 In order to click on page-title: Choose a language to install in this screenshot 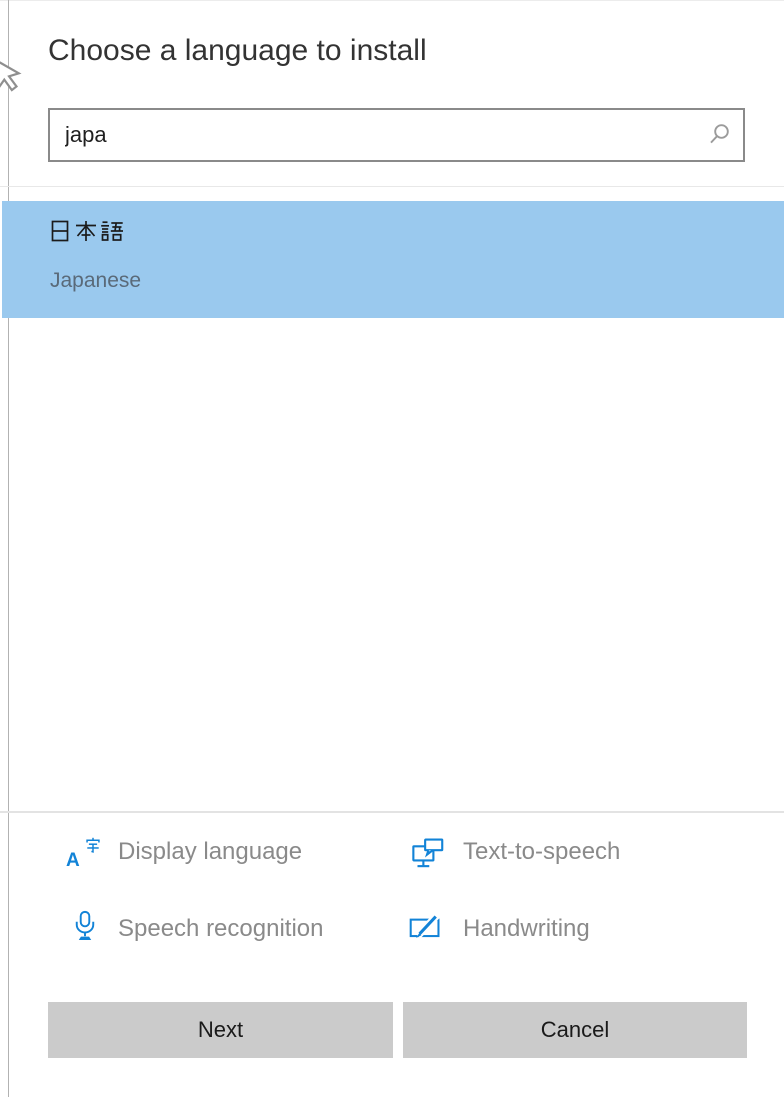, I will do `click(237, 50)`.